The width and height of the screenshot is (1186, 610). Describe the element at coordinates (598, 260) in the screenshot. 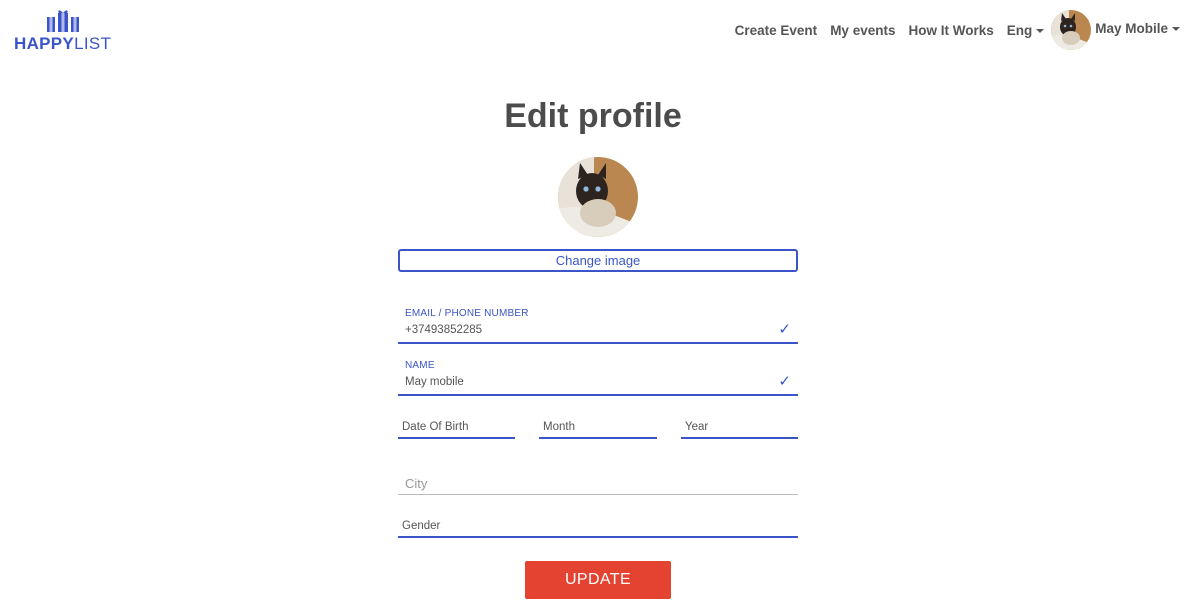

I see `change-image-button: Change image` at that location.